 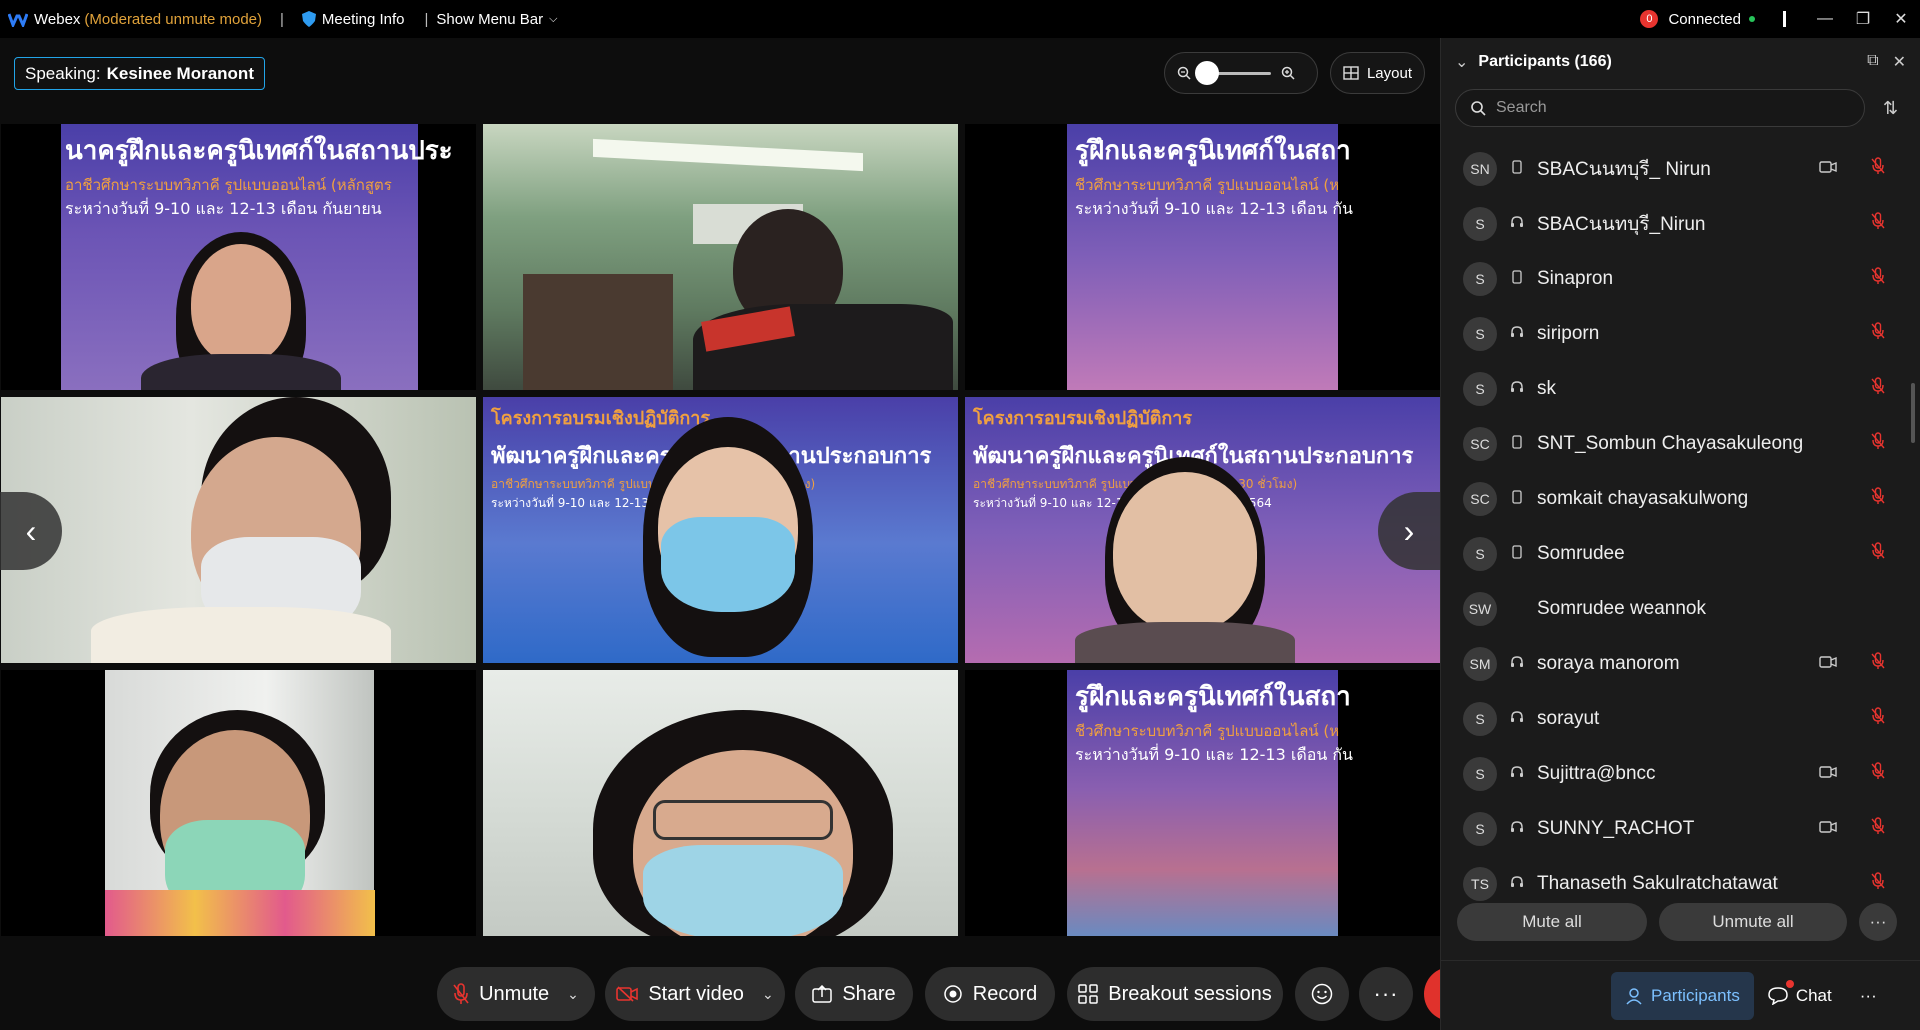 What do you see at coordinates (352, 19) in the screenshot?
I see `meeting-info-button: Meeting Info` at bounding box center [352, 19].